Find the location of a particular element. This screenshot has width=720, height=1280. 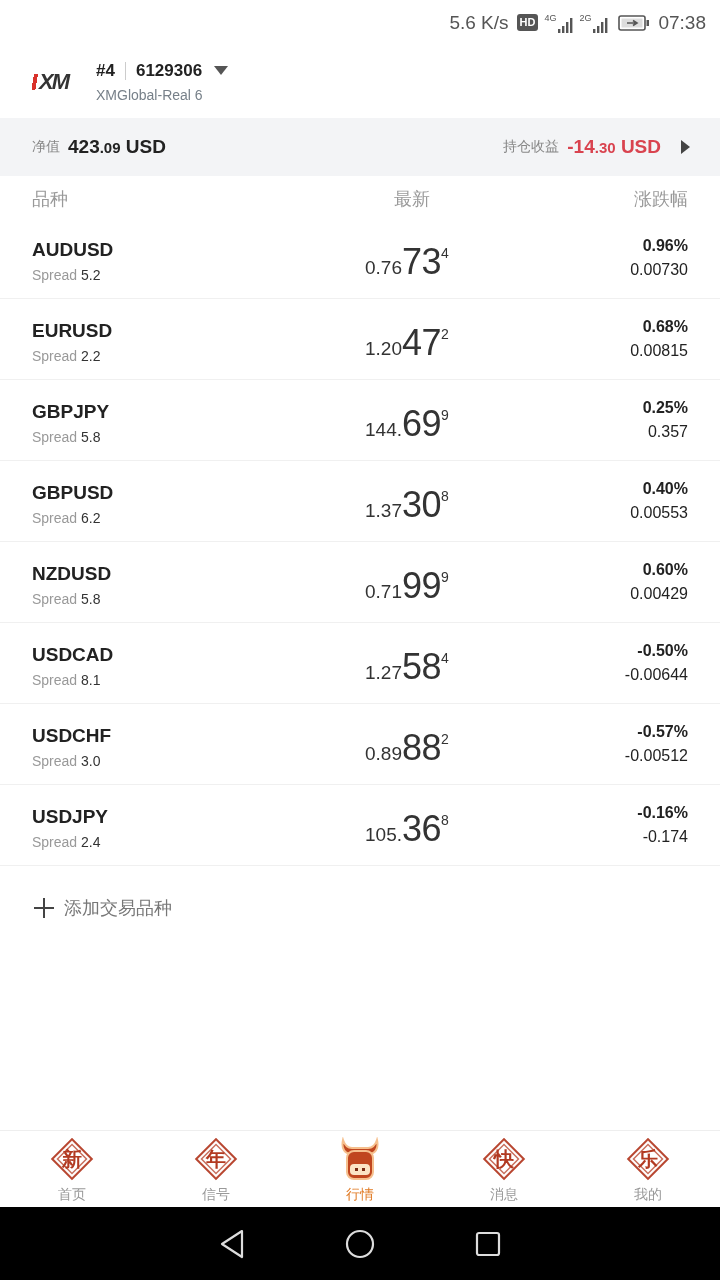

equity-value: 423.09 USD is located at coordinates (117, 147).